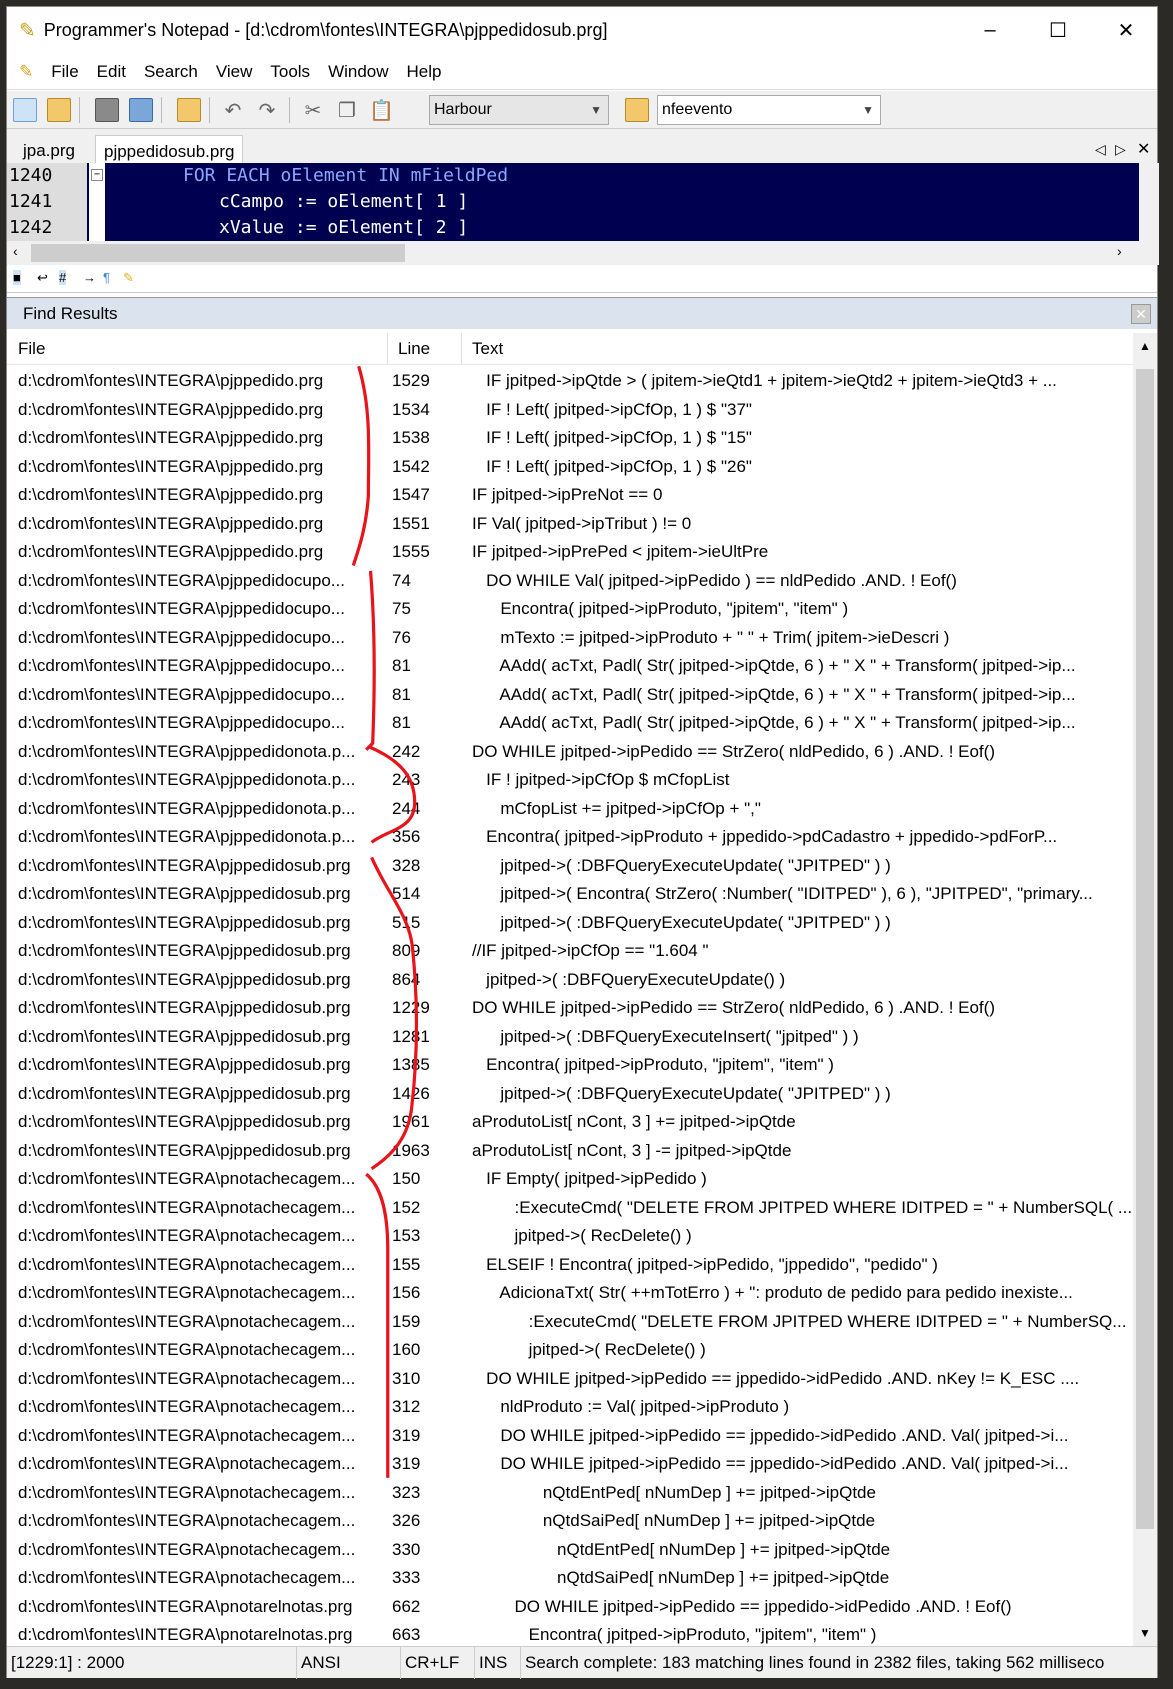  Describe the element at coordinates (171, 72) in the screenshot. I see `menu-search: Search` at that location.